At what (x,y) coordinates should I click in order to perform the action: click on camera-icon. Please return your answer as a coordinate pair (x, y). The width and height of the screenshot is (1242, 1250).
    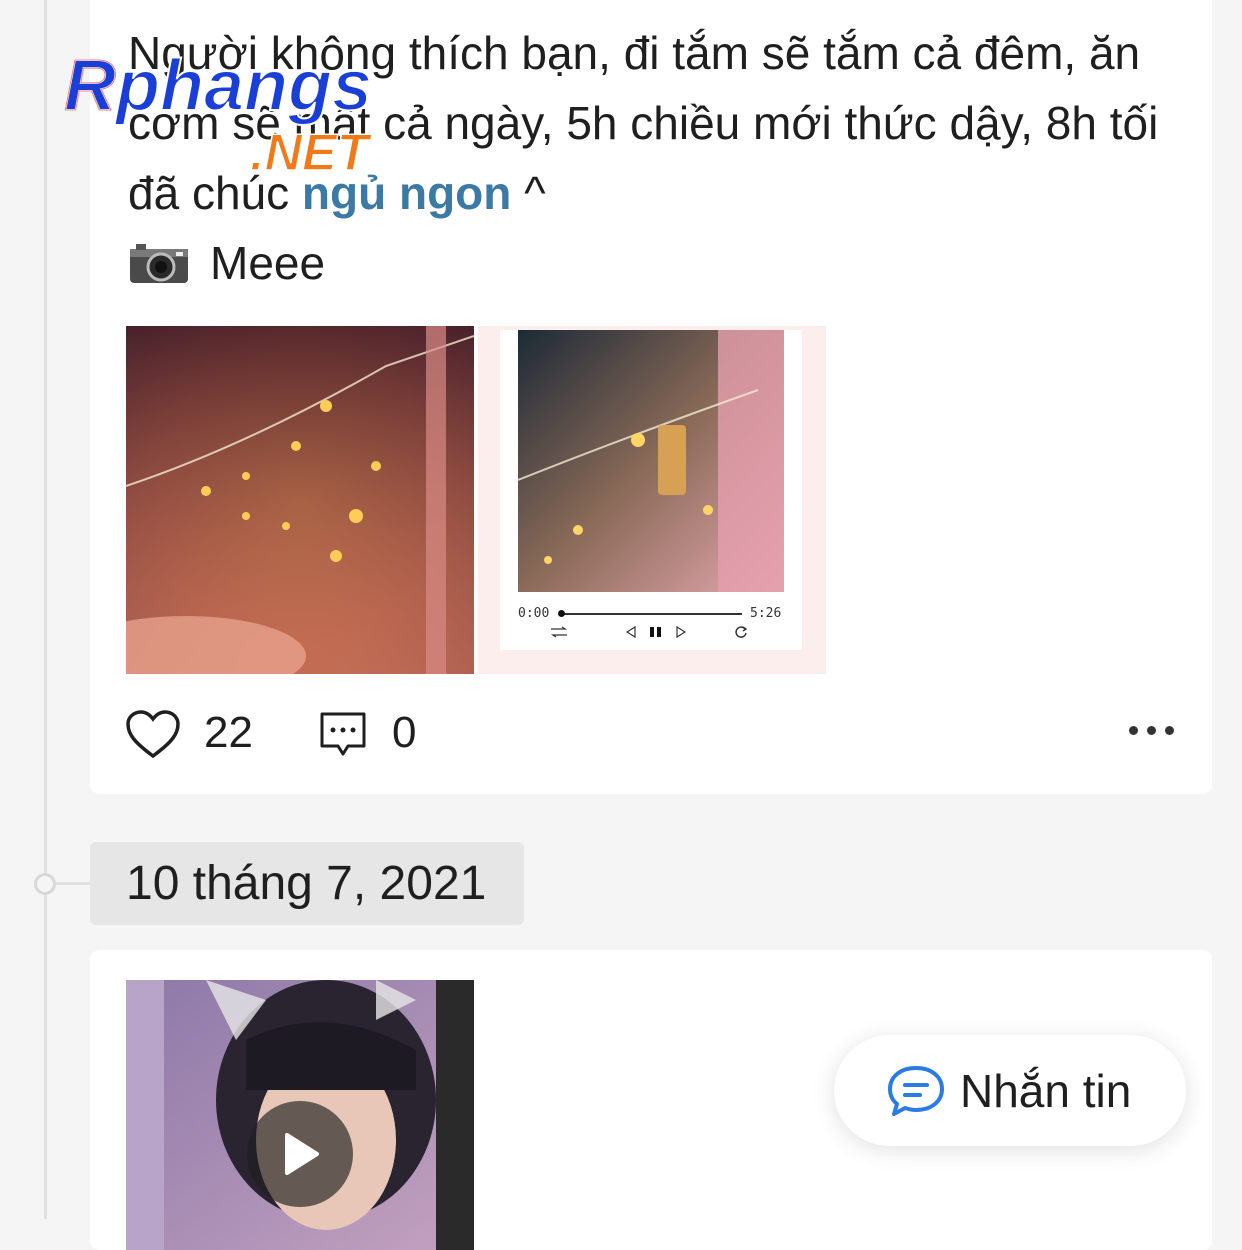
    Looking at the image, I should click on (159, 263).